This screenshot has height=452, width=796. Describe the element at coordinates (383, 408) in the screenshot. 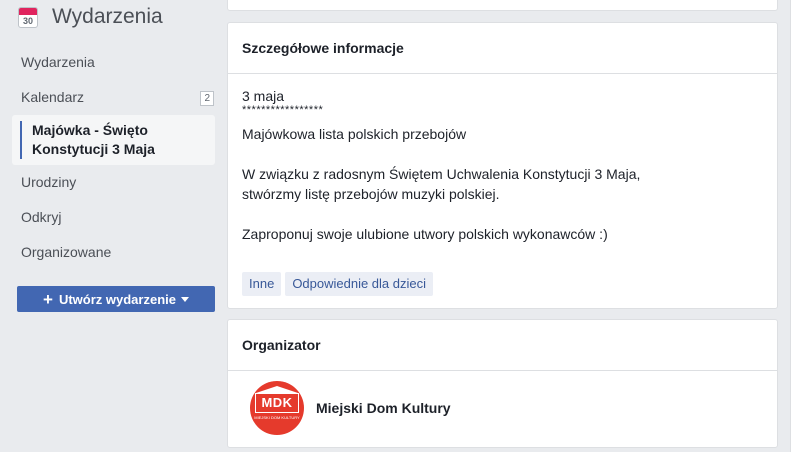

I see `organizer-name-link: Miejski Dom Kultury` at that location.